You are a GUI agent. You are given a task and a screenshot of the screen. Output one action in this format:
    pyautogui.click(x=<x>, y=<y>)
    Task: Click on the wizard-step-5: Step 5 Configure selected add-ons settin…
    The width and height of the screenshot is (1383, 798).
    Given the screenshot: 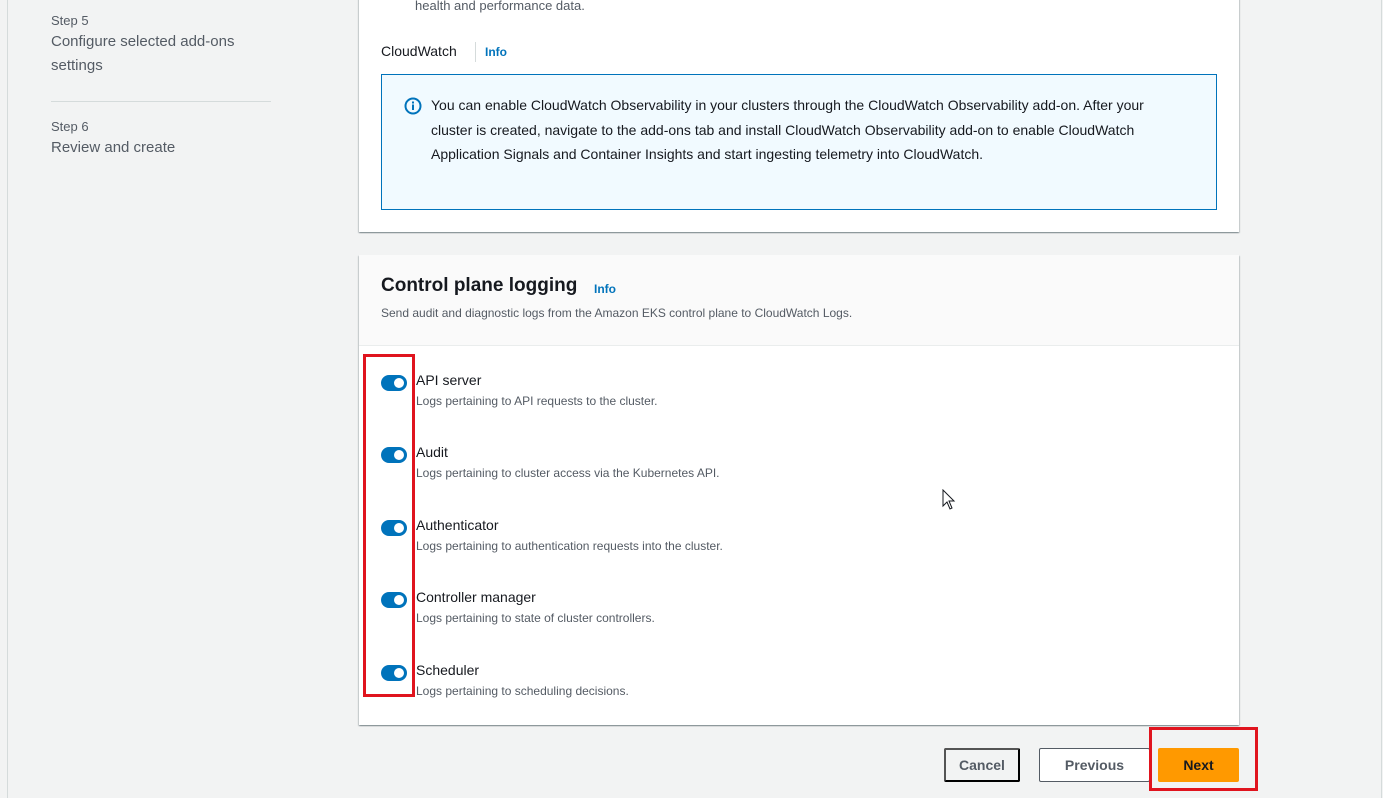 What is the action you would take?
    pyautogui.click(x=161, y=45)
    